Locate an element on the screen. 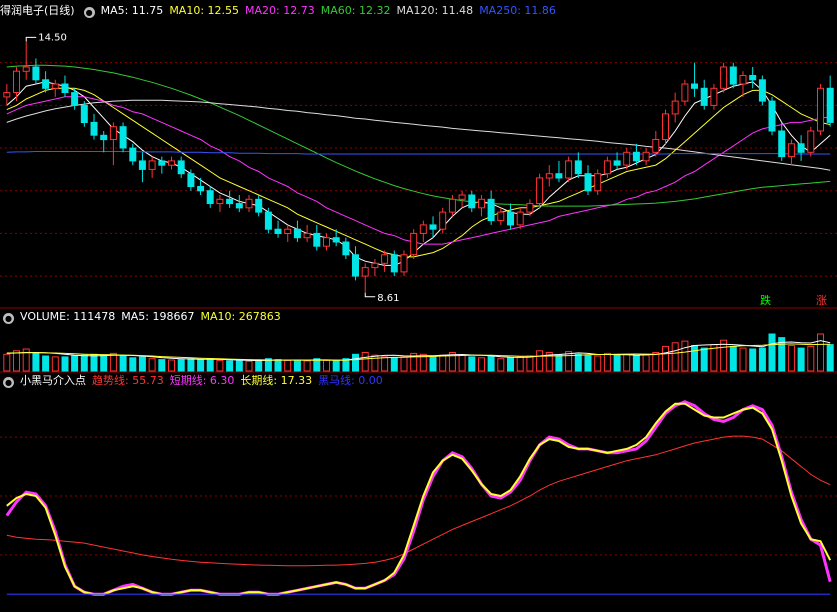 The image size is (837, 612). volume-bars is located at coordinates (418, 352).